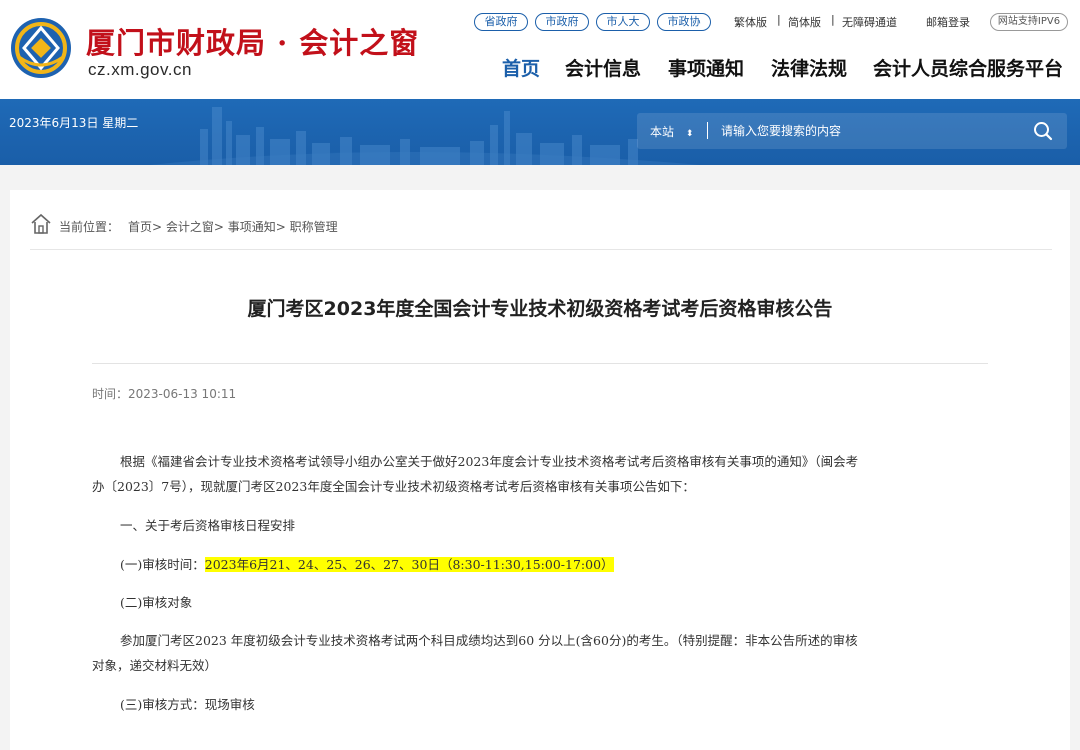 The width and height of the screenshot is (1080, 750). What do you see at coordinates (562, 22) in the screenshot?
I see `gov-link-city: 市政府` at bounding box center [562, 22].